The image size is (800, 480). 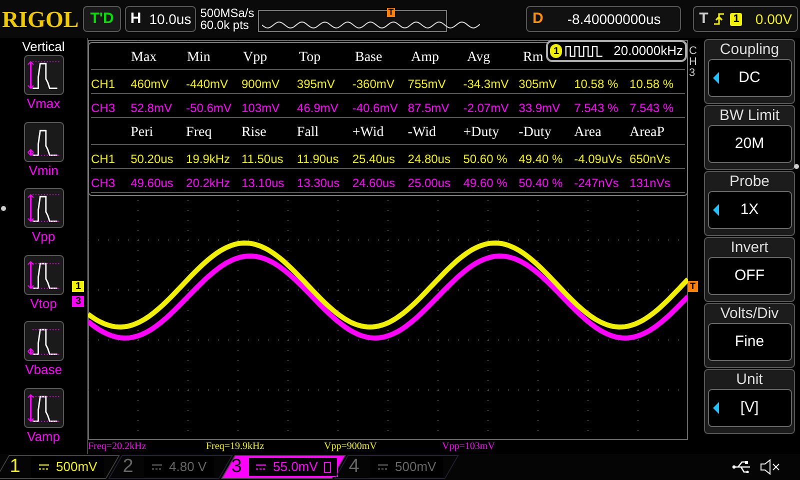 I want to click on softkey-value: DC, so click(x=749, y=78).